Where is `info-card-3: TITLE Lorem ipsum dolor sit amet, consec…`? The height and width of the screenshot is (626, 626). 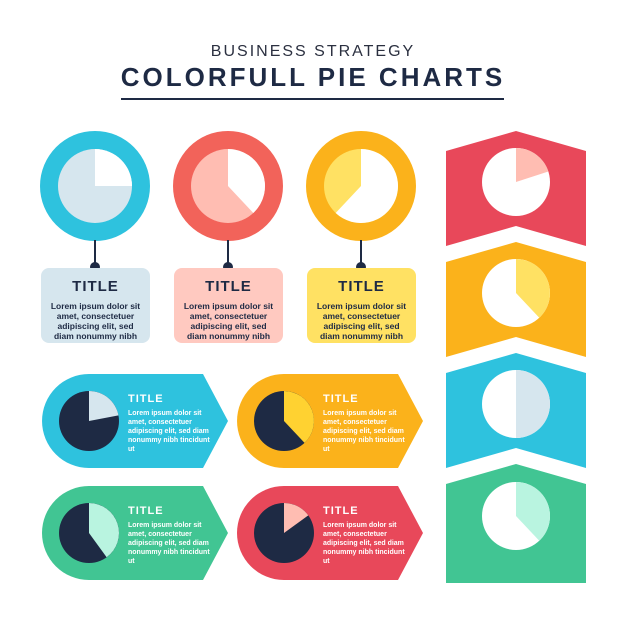
info-card-3: TITLE Lorem ipsum dolor sit amet, consec… is located at coordinates (361, 305).